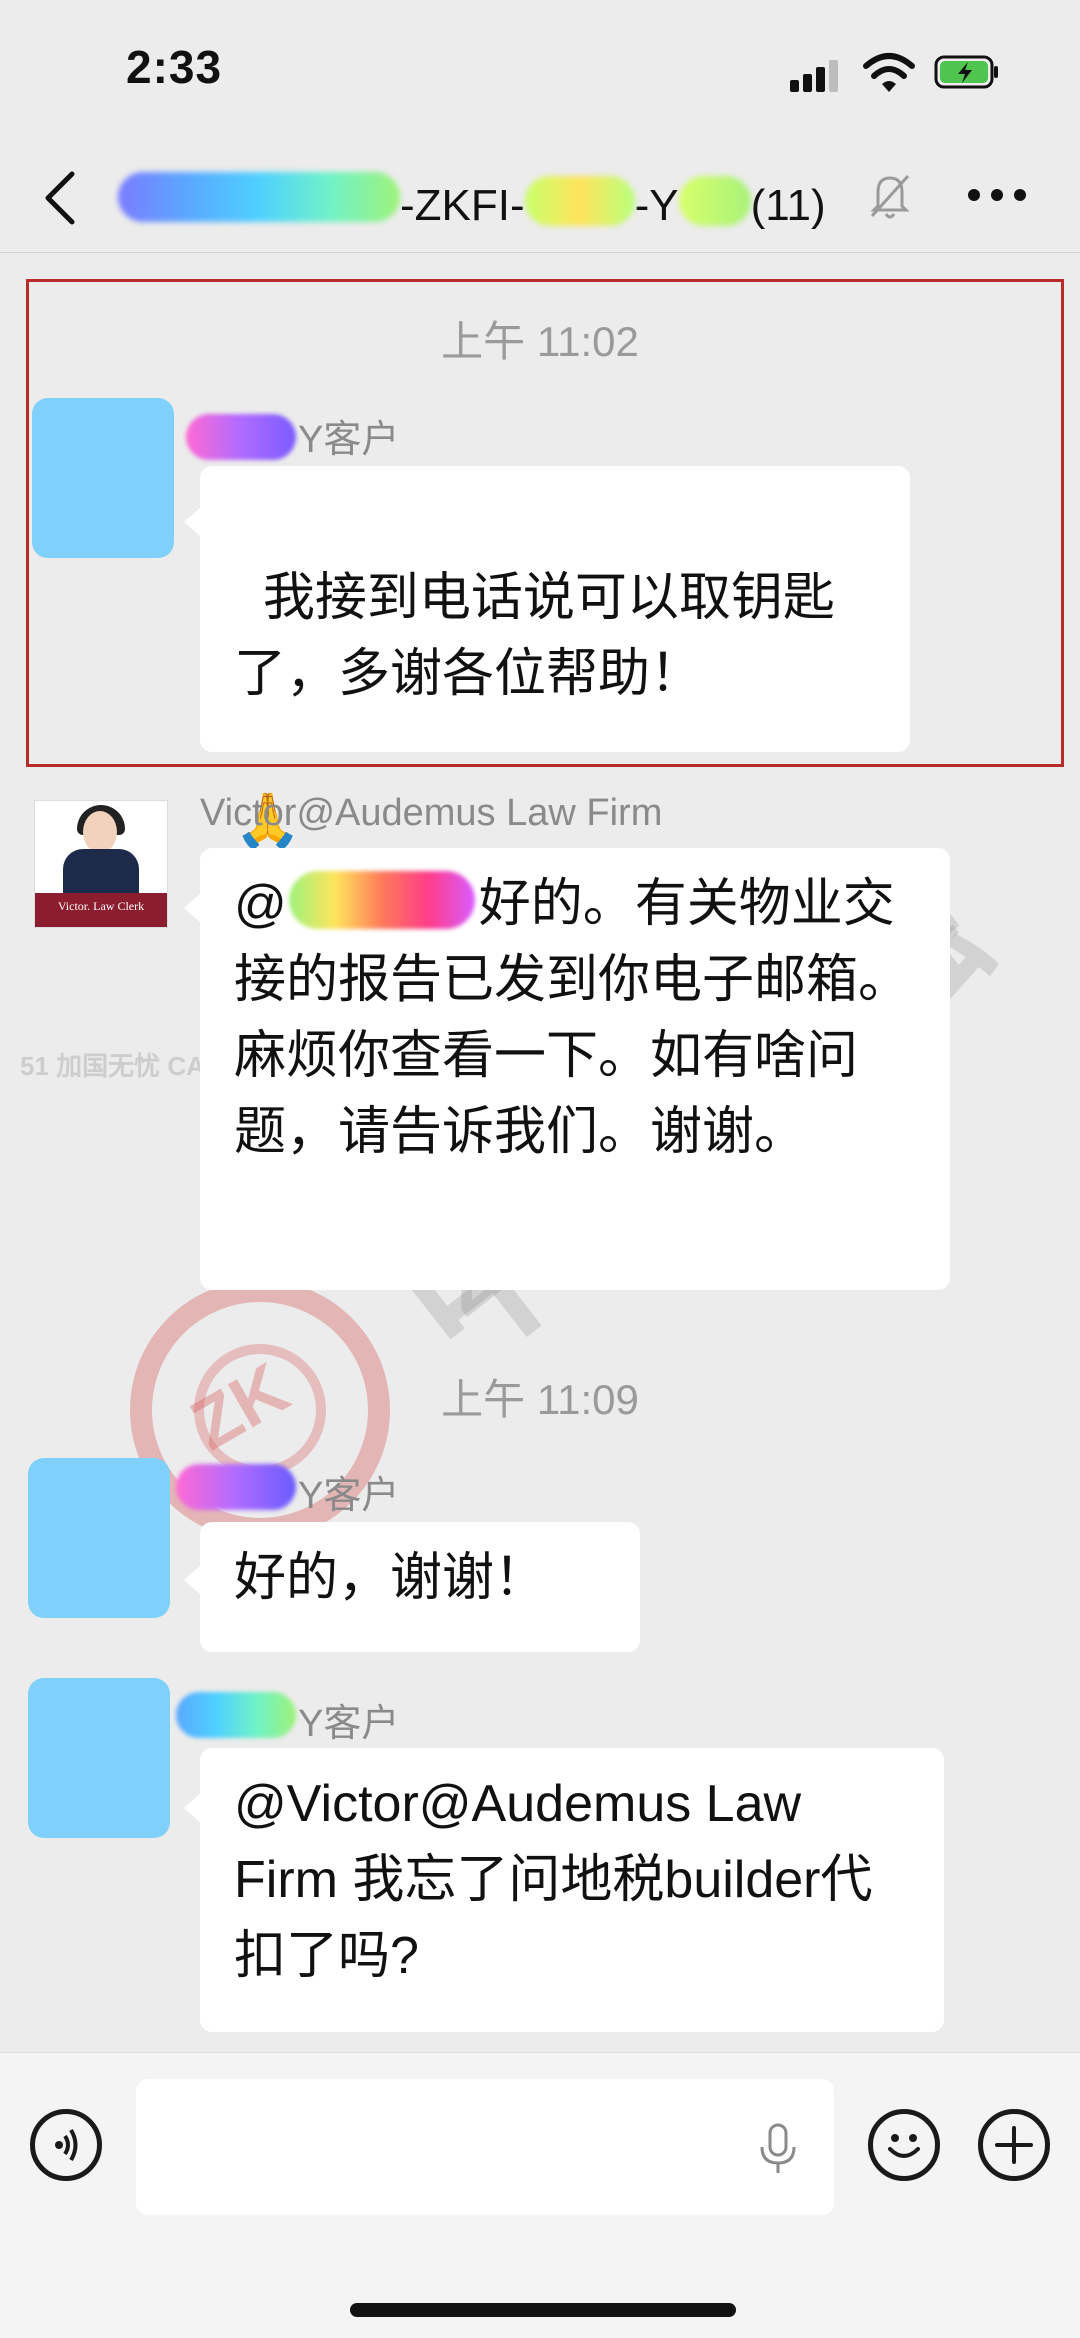  What do you see at coordinates (966, 72) in the screenshot?
I see `battery-charging-icon` at bounding box center [966, 72].